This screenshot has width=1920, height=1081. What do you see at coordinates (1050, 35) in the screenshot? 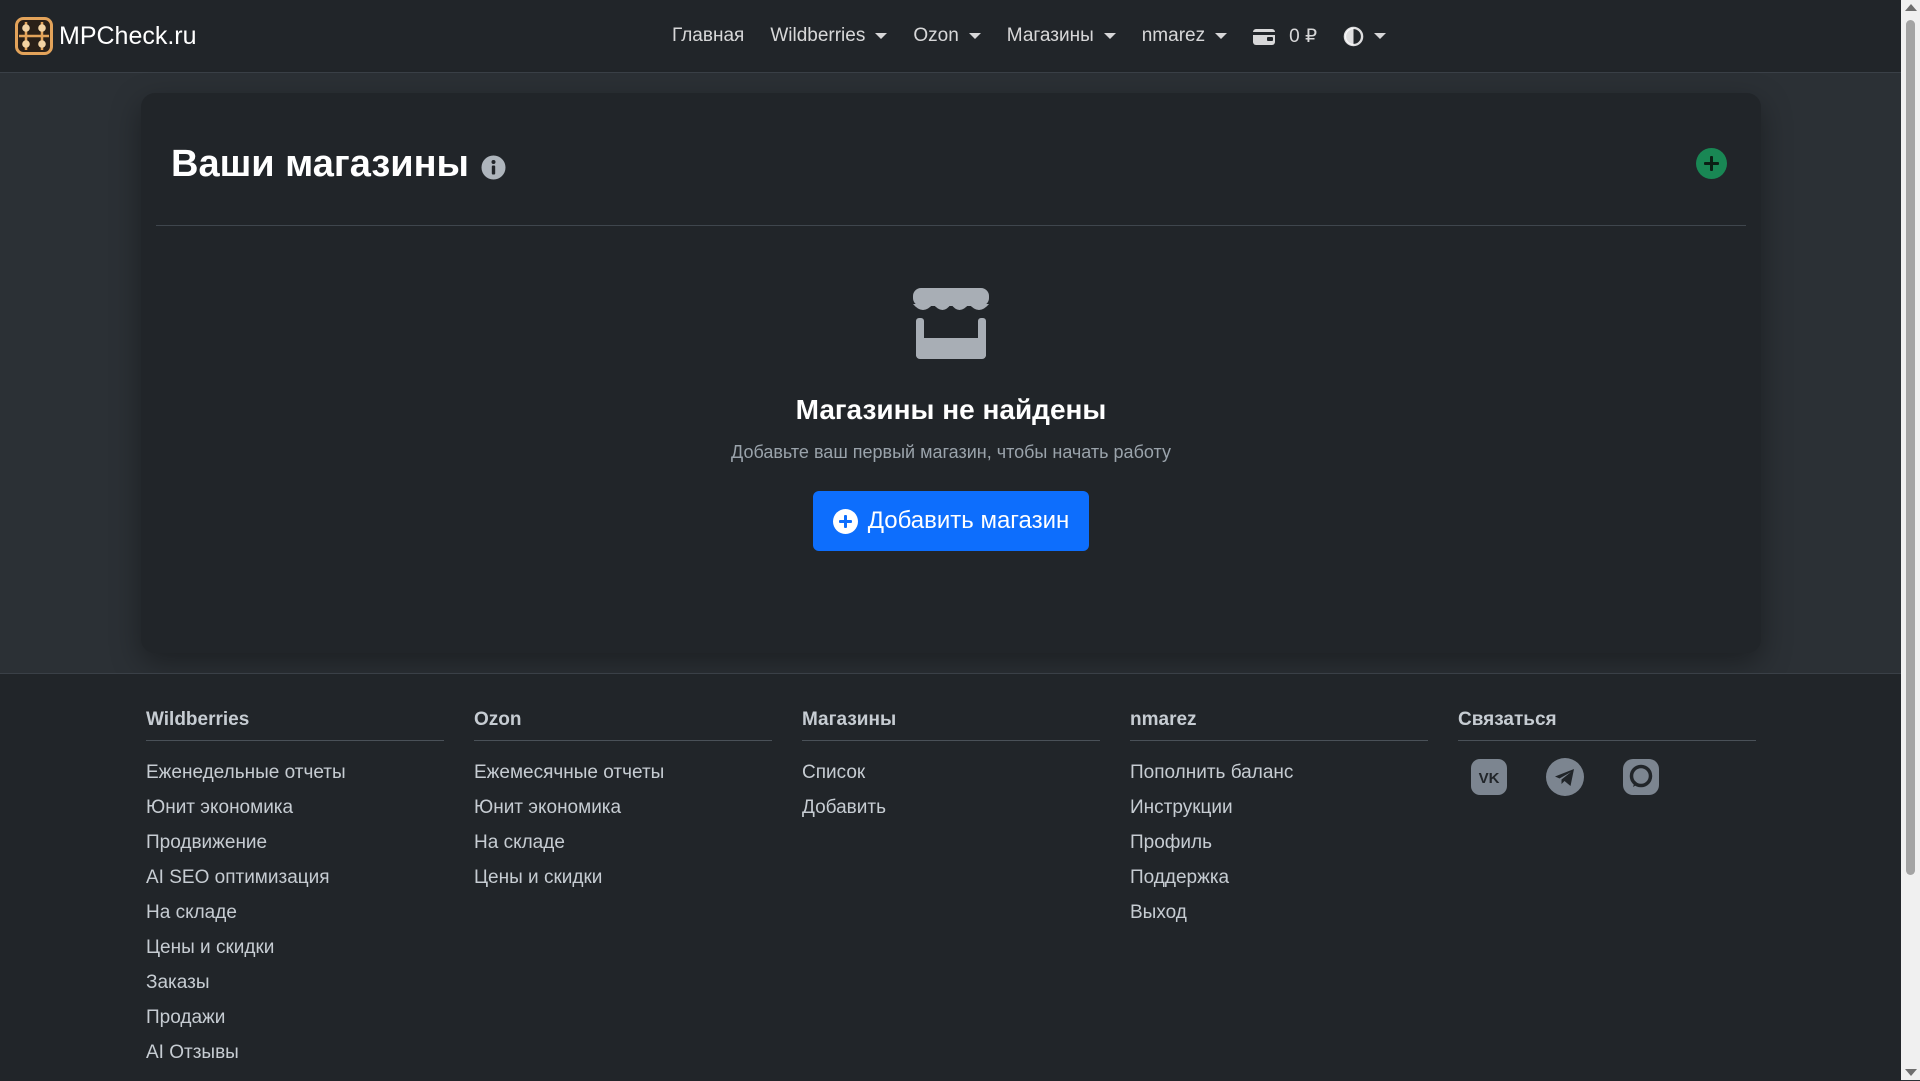
I see `nav-stores-label: Магазины` at bounding box center [1050, 35].